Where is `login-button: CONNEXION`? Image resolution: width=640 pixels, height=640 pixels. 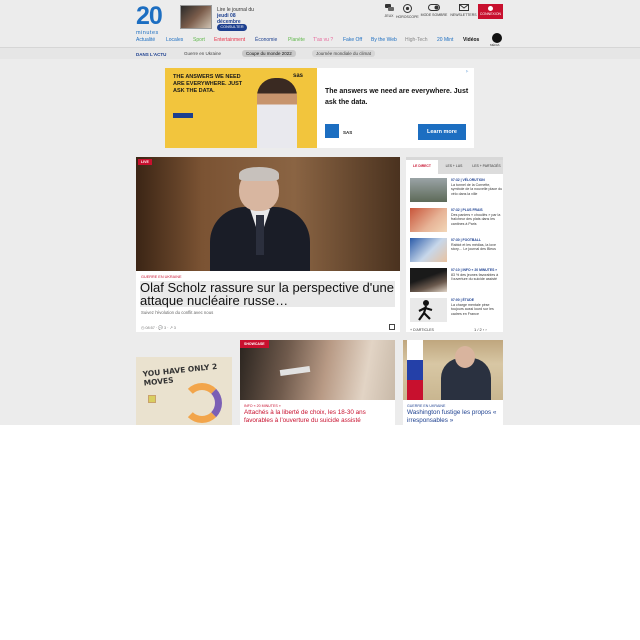
login-button: CONNEXION is located at coordinates (490, 11).